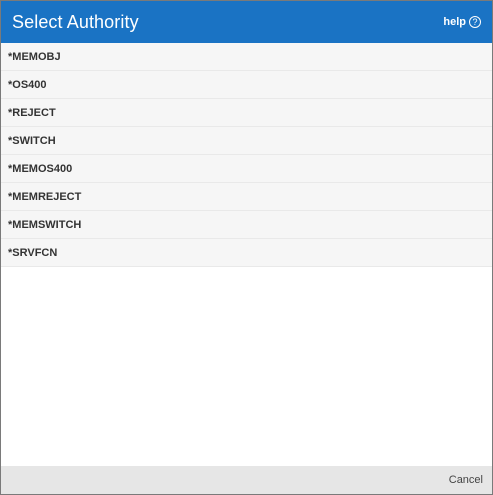 The image size is (493, 495). Describe the element at coordinates (246, 85) in the screenshot. I see `authority-item-os400: *OS400` at that location.